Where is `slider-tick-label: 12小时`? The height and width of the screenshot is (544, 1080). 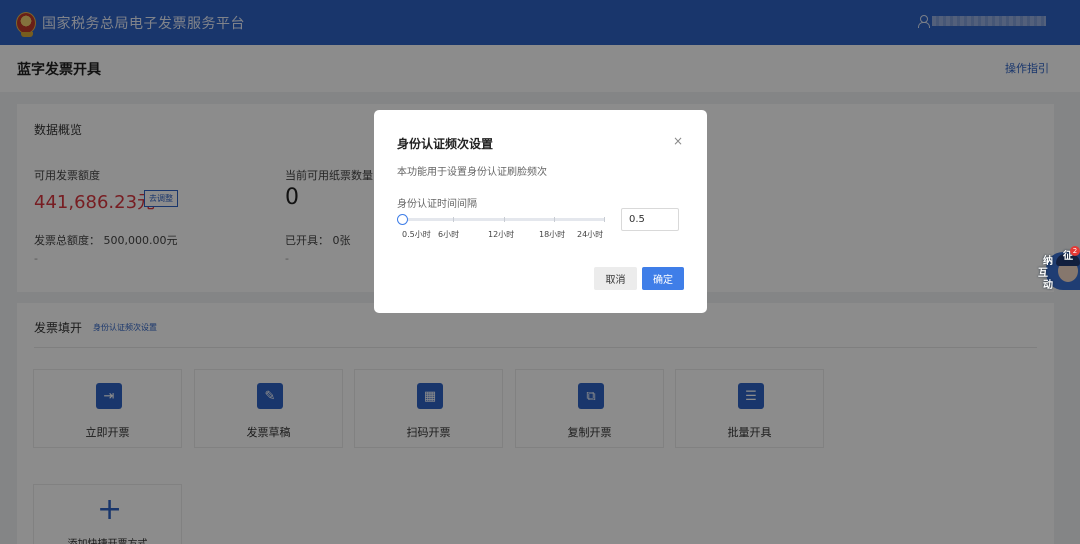 slider-tick-label: 12小时 is located at coordinates (501, 234).